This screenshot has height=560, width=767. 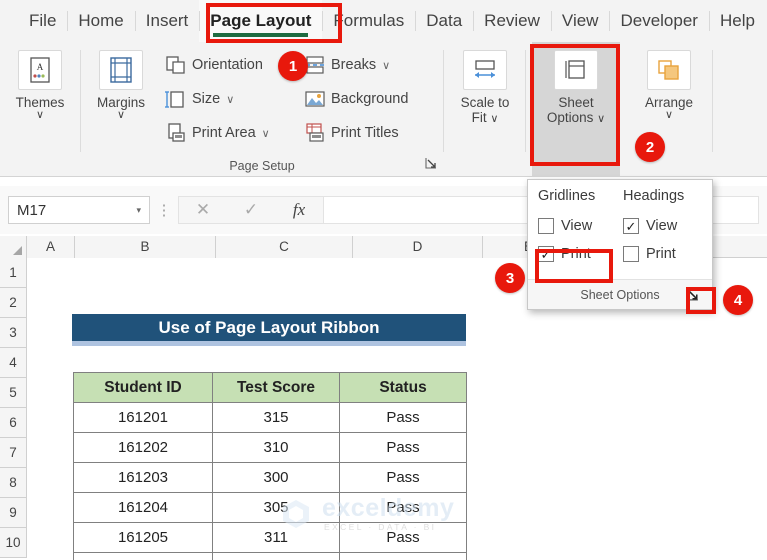 I want to click on chevron-down-icon: ▾, so click(x=138, y=210).